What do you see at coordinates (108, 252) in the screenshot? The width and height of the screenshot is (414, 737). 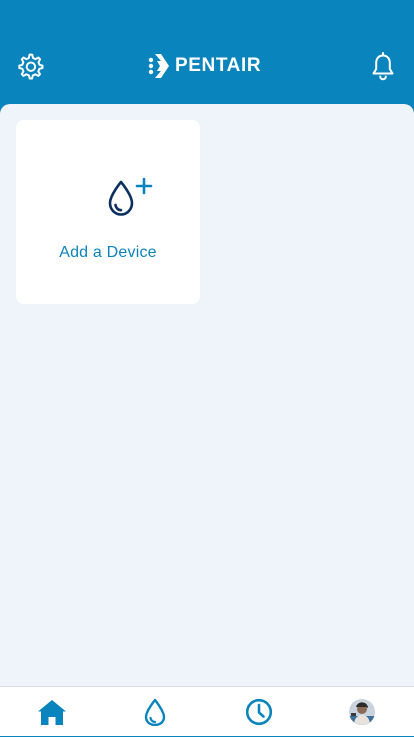 I see `add-device-label: Add a Device` at bounding box center [108, 252].